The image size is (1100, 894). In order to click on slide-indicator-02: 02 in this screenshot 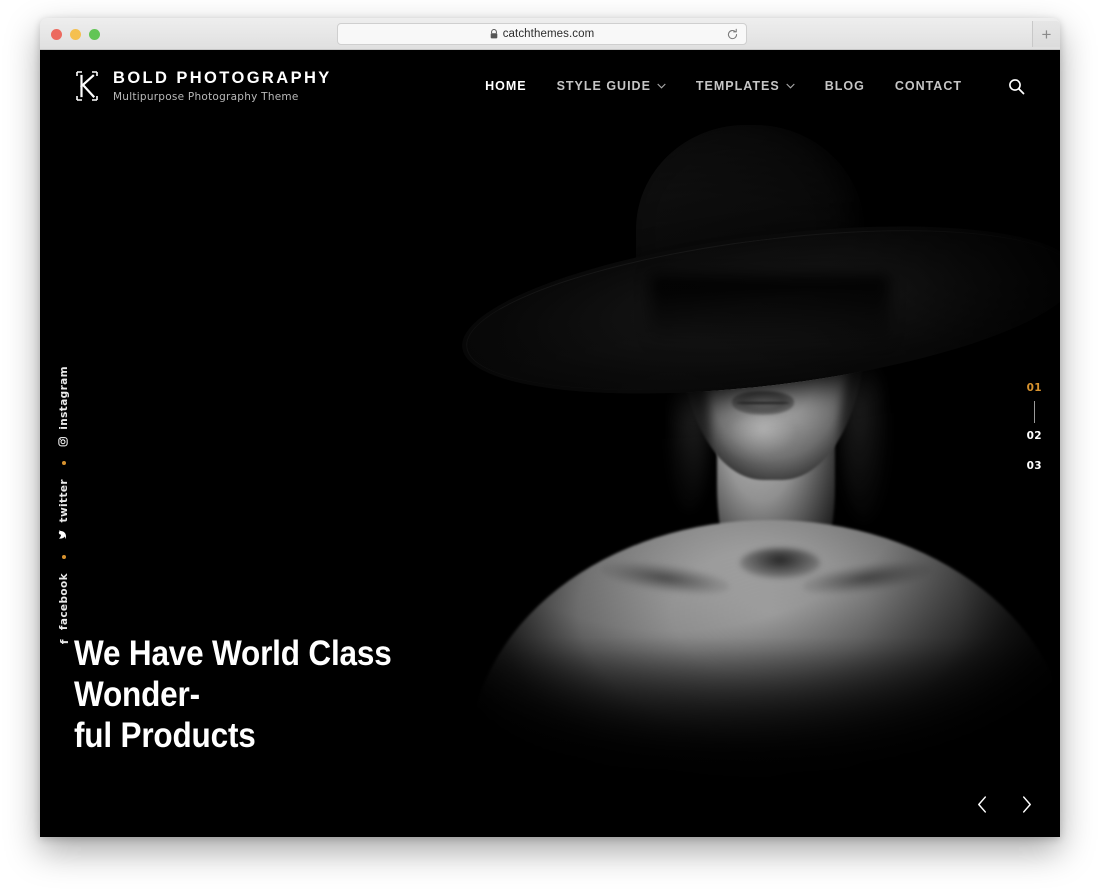, I will do `click(1034, 436)`.